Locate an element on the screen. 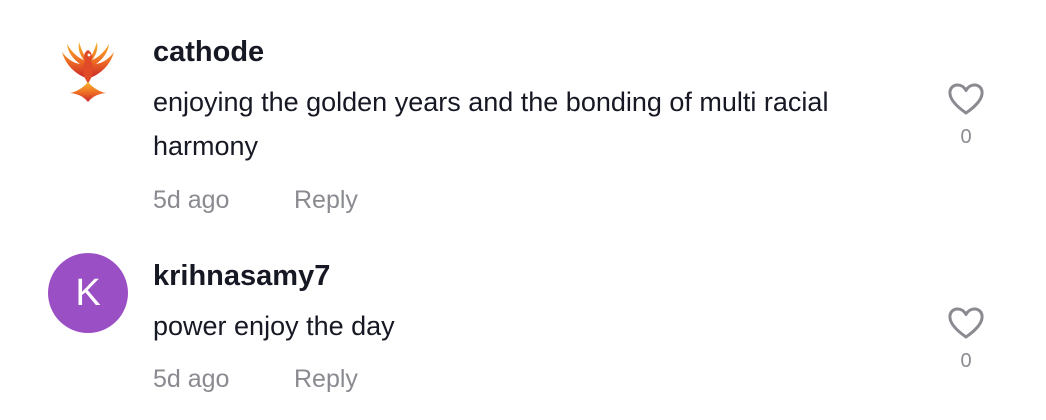  comment-username: cathode is located at coordinates (208, 52).